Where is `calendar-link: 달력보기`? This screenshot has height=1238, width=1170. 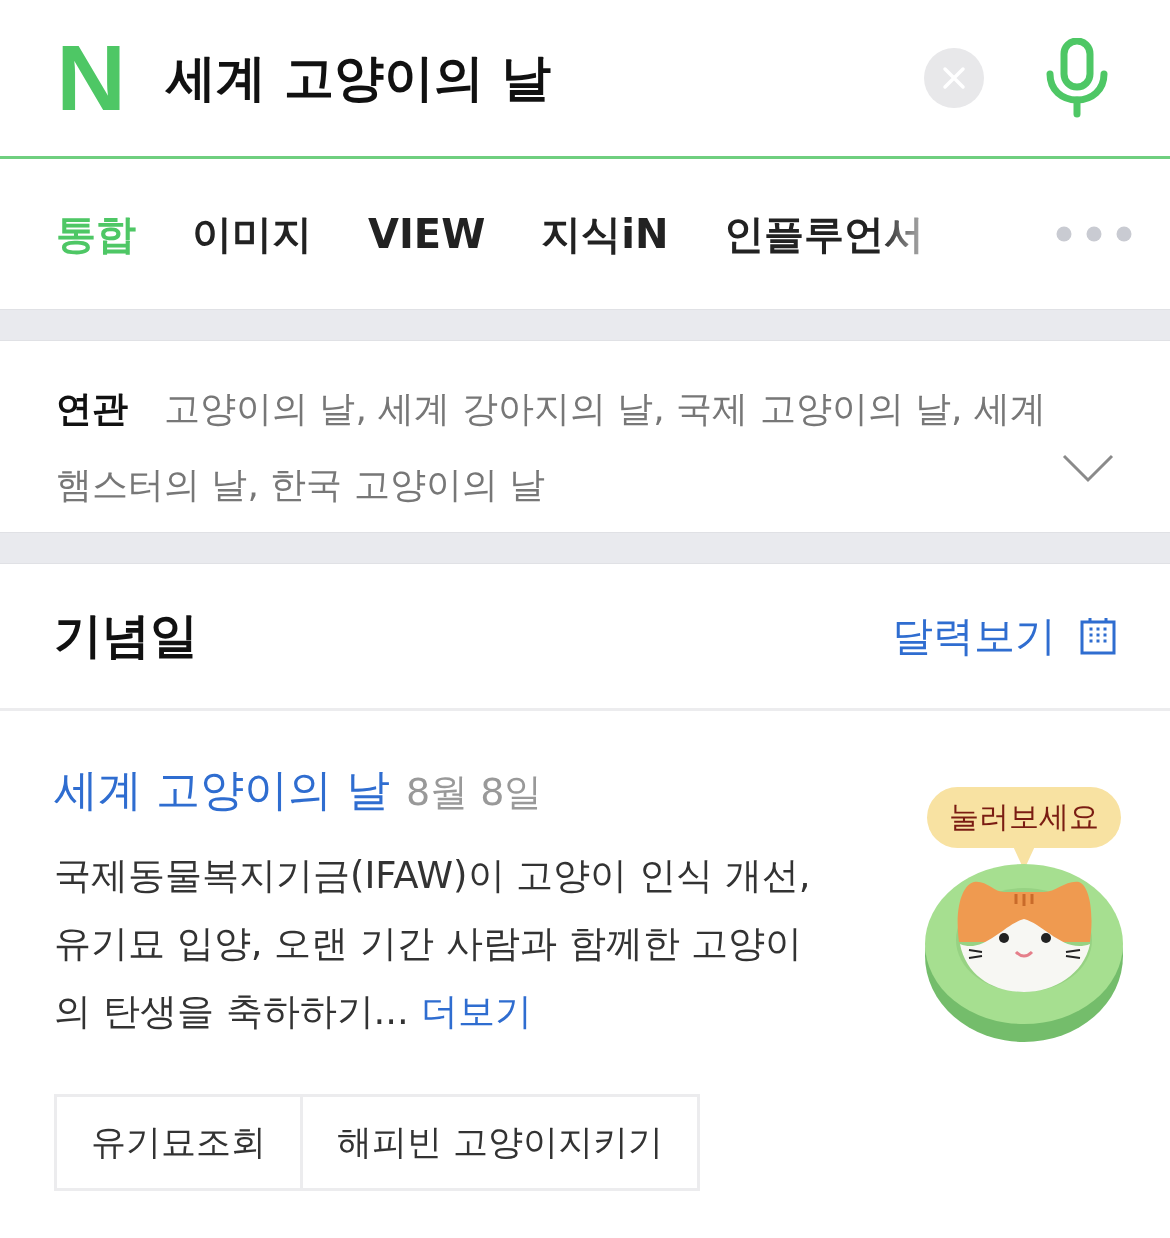
calendar-link: 달력보기 is located at coordinates (974, 636).